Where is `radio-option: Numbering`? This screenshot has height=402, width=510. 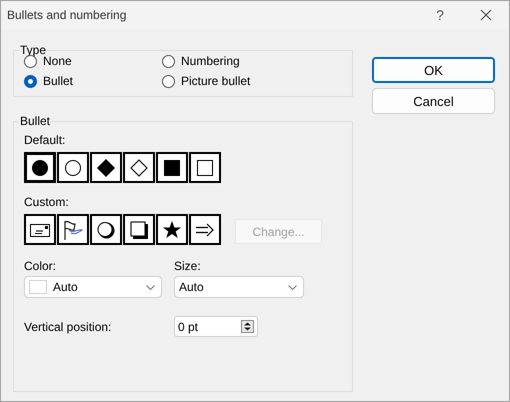
radio-option: Numbering is located at coordinates (252, 61).